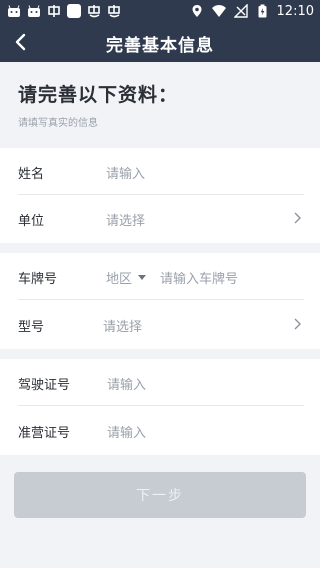  I want to click on unit-select: 请选择, so click(125, 219).